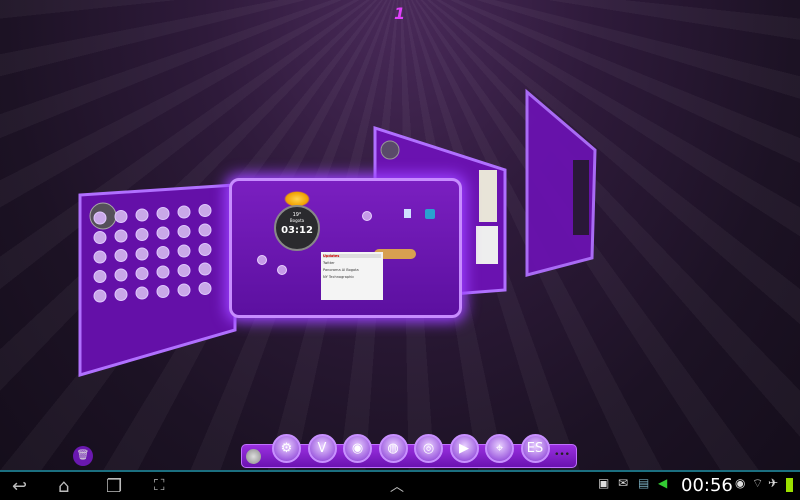 This screenshot has height=500, width=800. What do you see at coordinates (663, 483) in the screenshot?
I see `send-icon: ◀` at bounding box center [663, 483].